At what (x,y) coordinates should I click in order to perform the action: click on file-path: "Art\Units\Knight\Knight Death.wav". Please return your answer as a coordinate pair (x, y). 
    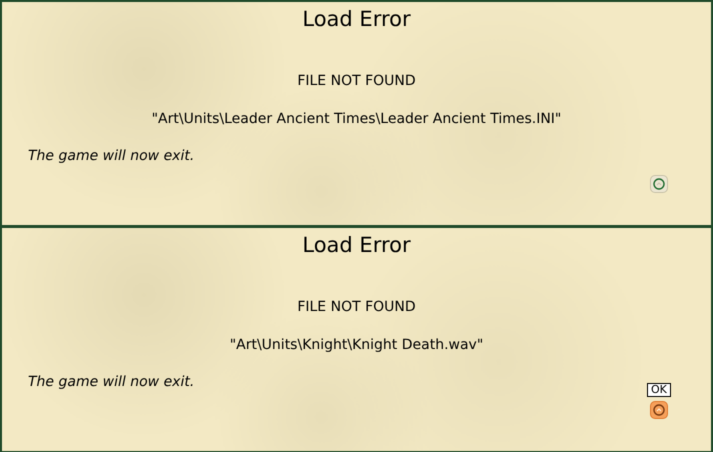
    Looking at the image, I should click on (356, 345).